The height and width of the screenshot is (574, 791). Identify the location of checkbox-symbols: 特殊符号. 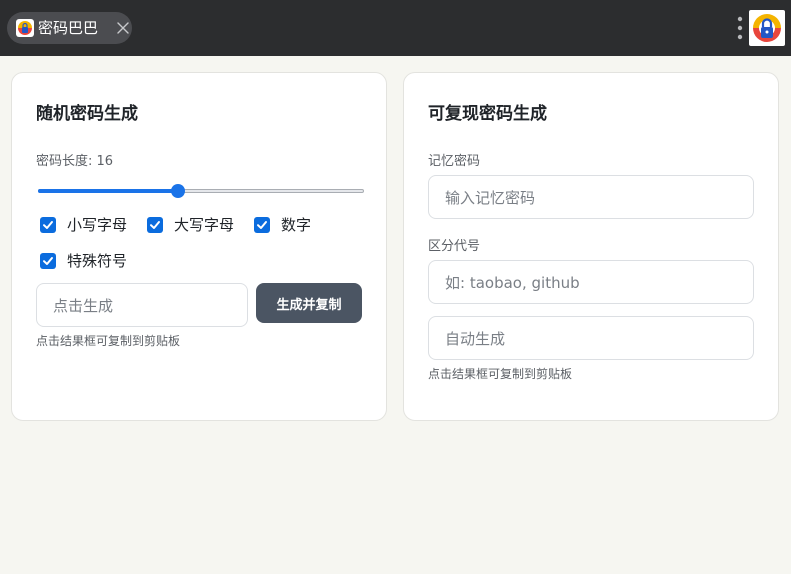
(83, 260).